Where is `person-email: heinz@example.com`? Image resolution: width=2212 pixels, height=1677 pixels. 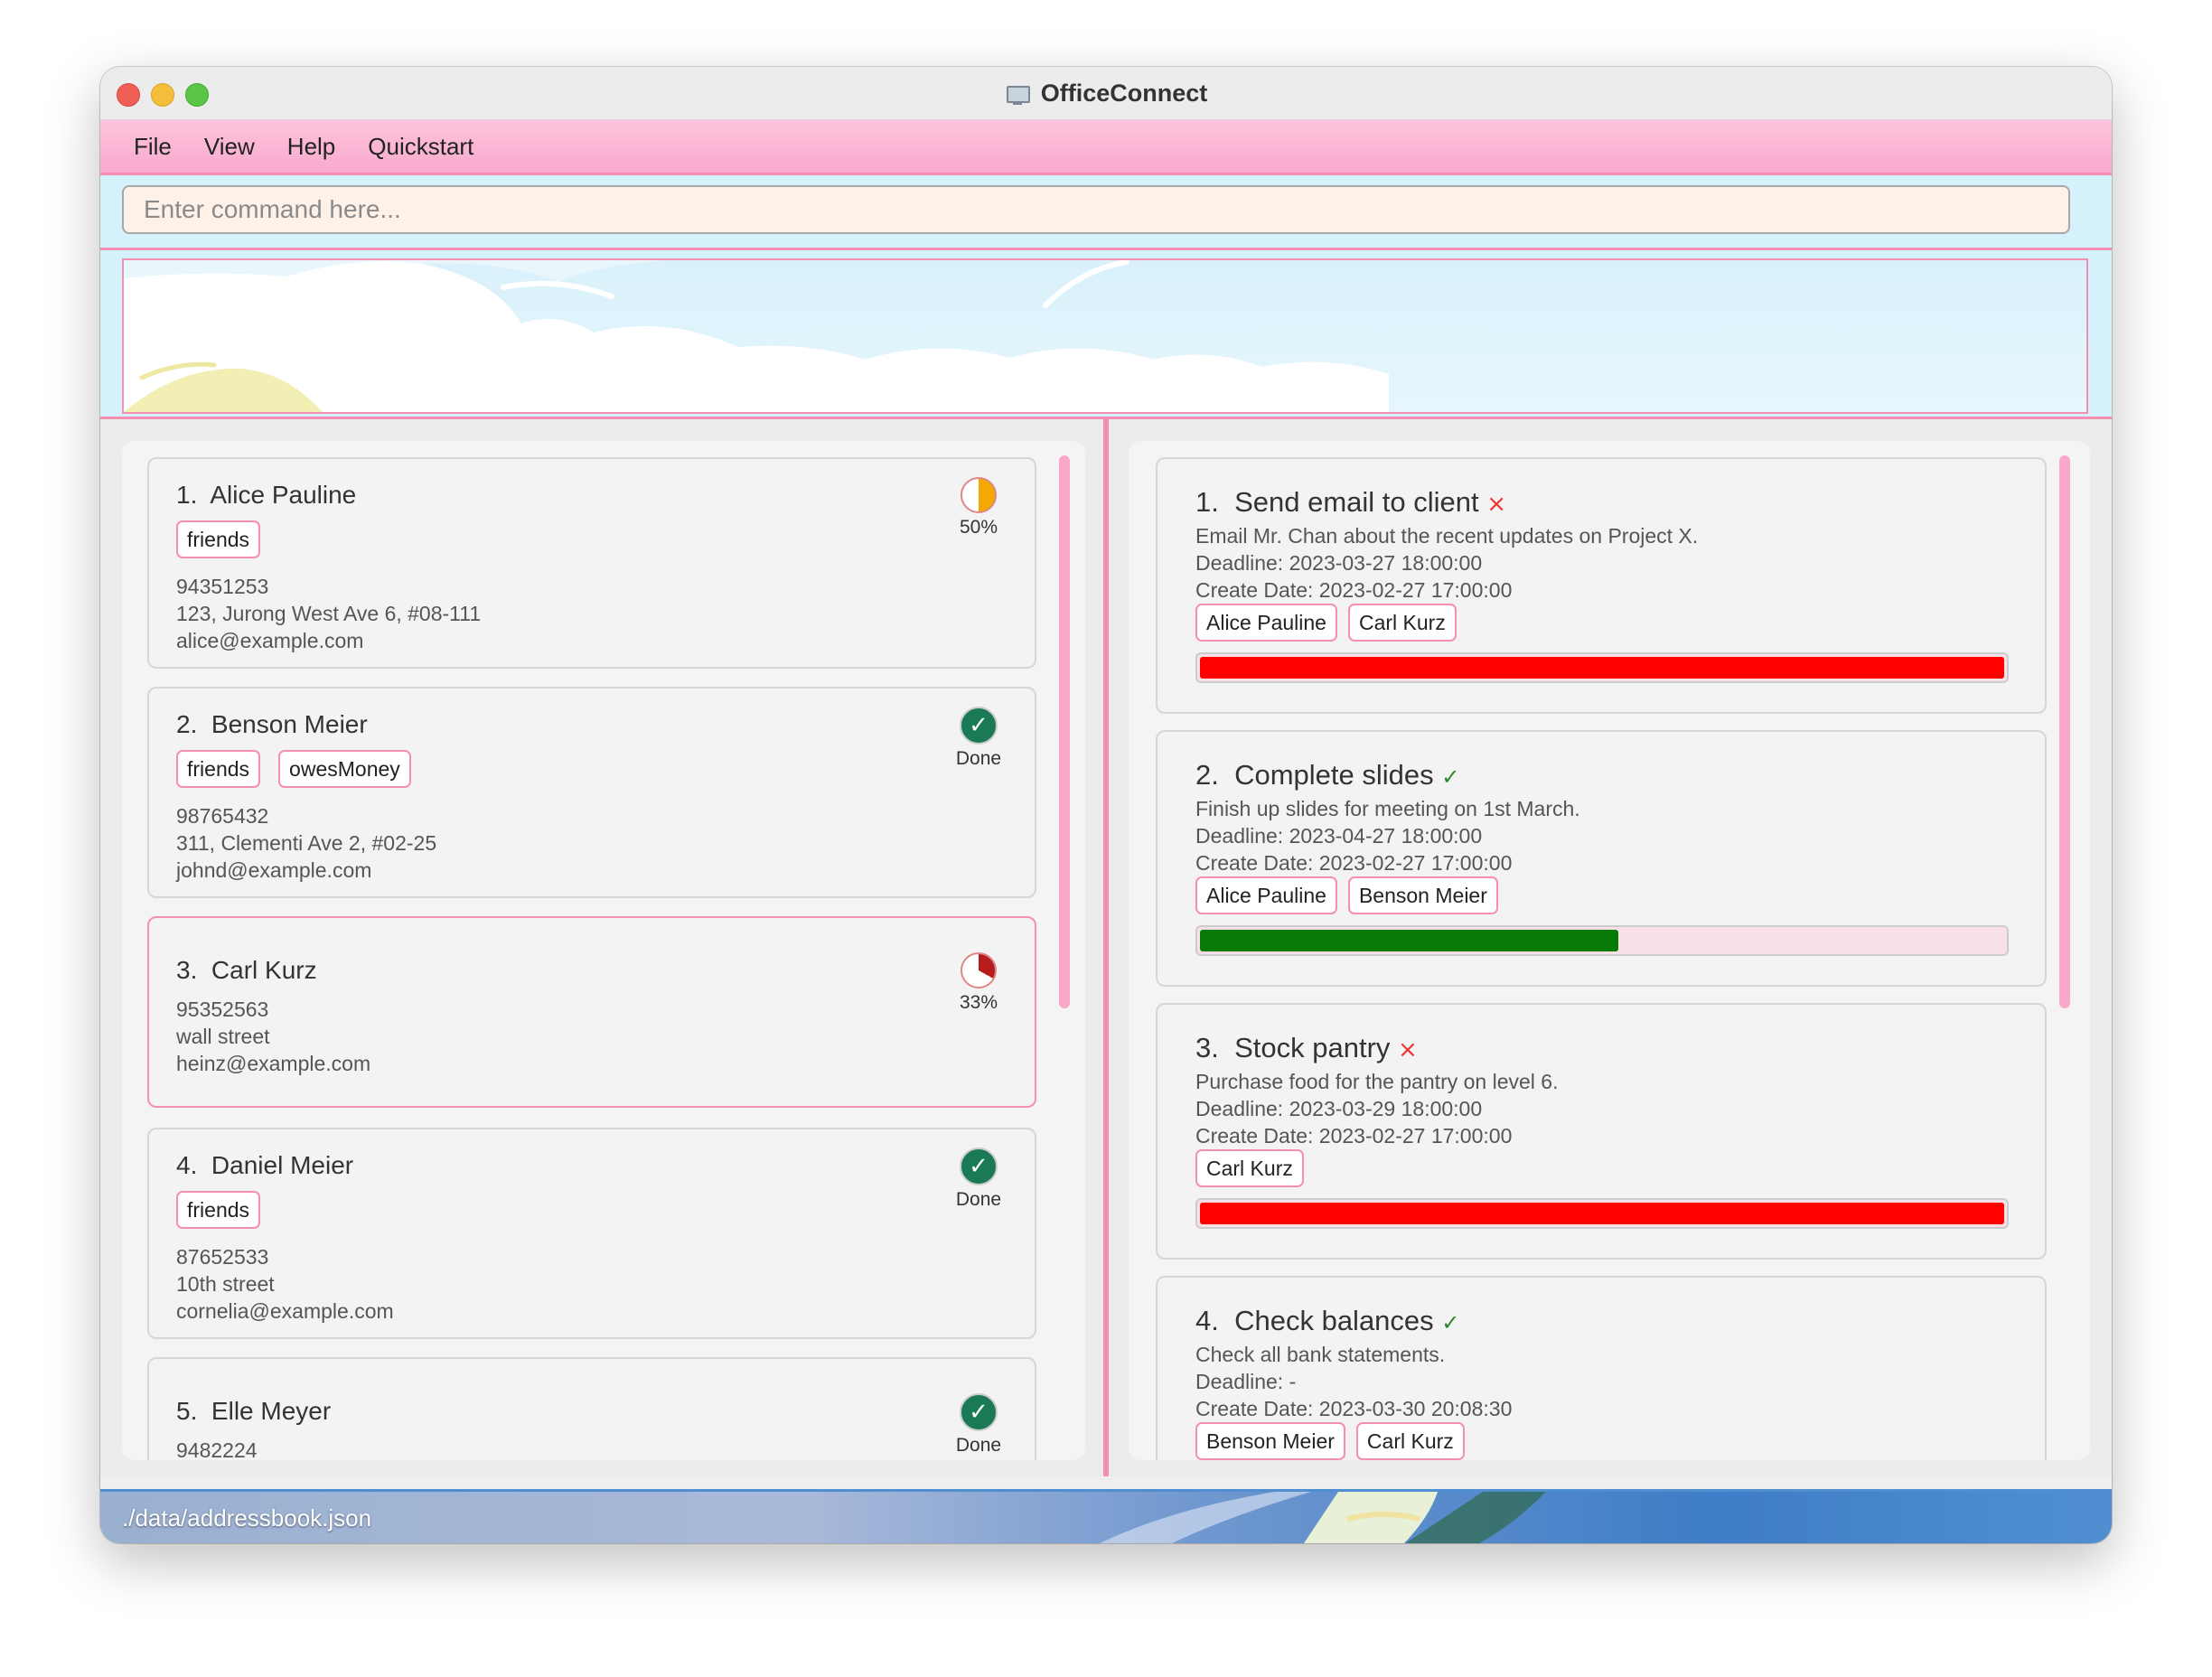
person-email: heinz@example.com is located at coordinates (273, 1063).